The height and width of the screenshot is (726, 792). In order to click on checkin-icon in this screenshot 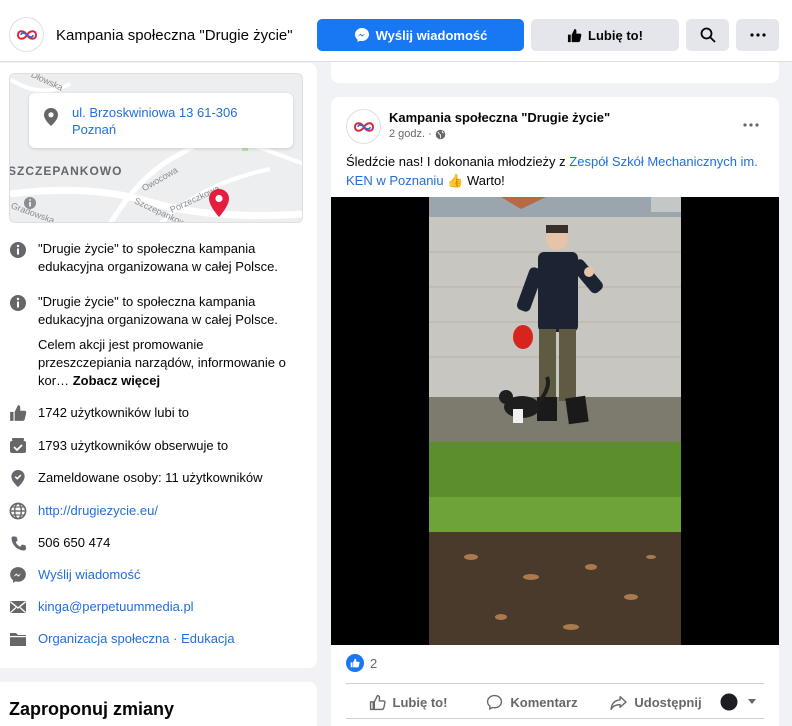, I will do `click(18, 478)`.